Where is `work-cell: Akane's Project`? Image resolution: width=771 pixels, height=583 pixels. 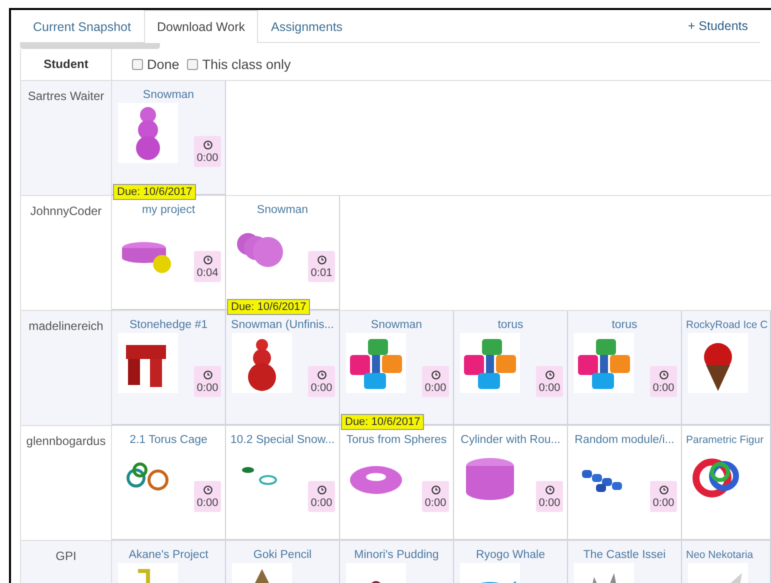
work-cell: Akane's Project is located at coordinates (169, 562).